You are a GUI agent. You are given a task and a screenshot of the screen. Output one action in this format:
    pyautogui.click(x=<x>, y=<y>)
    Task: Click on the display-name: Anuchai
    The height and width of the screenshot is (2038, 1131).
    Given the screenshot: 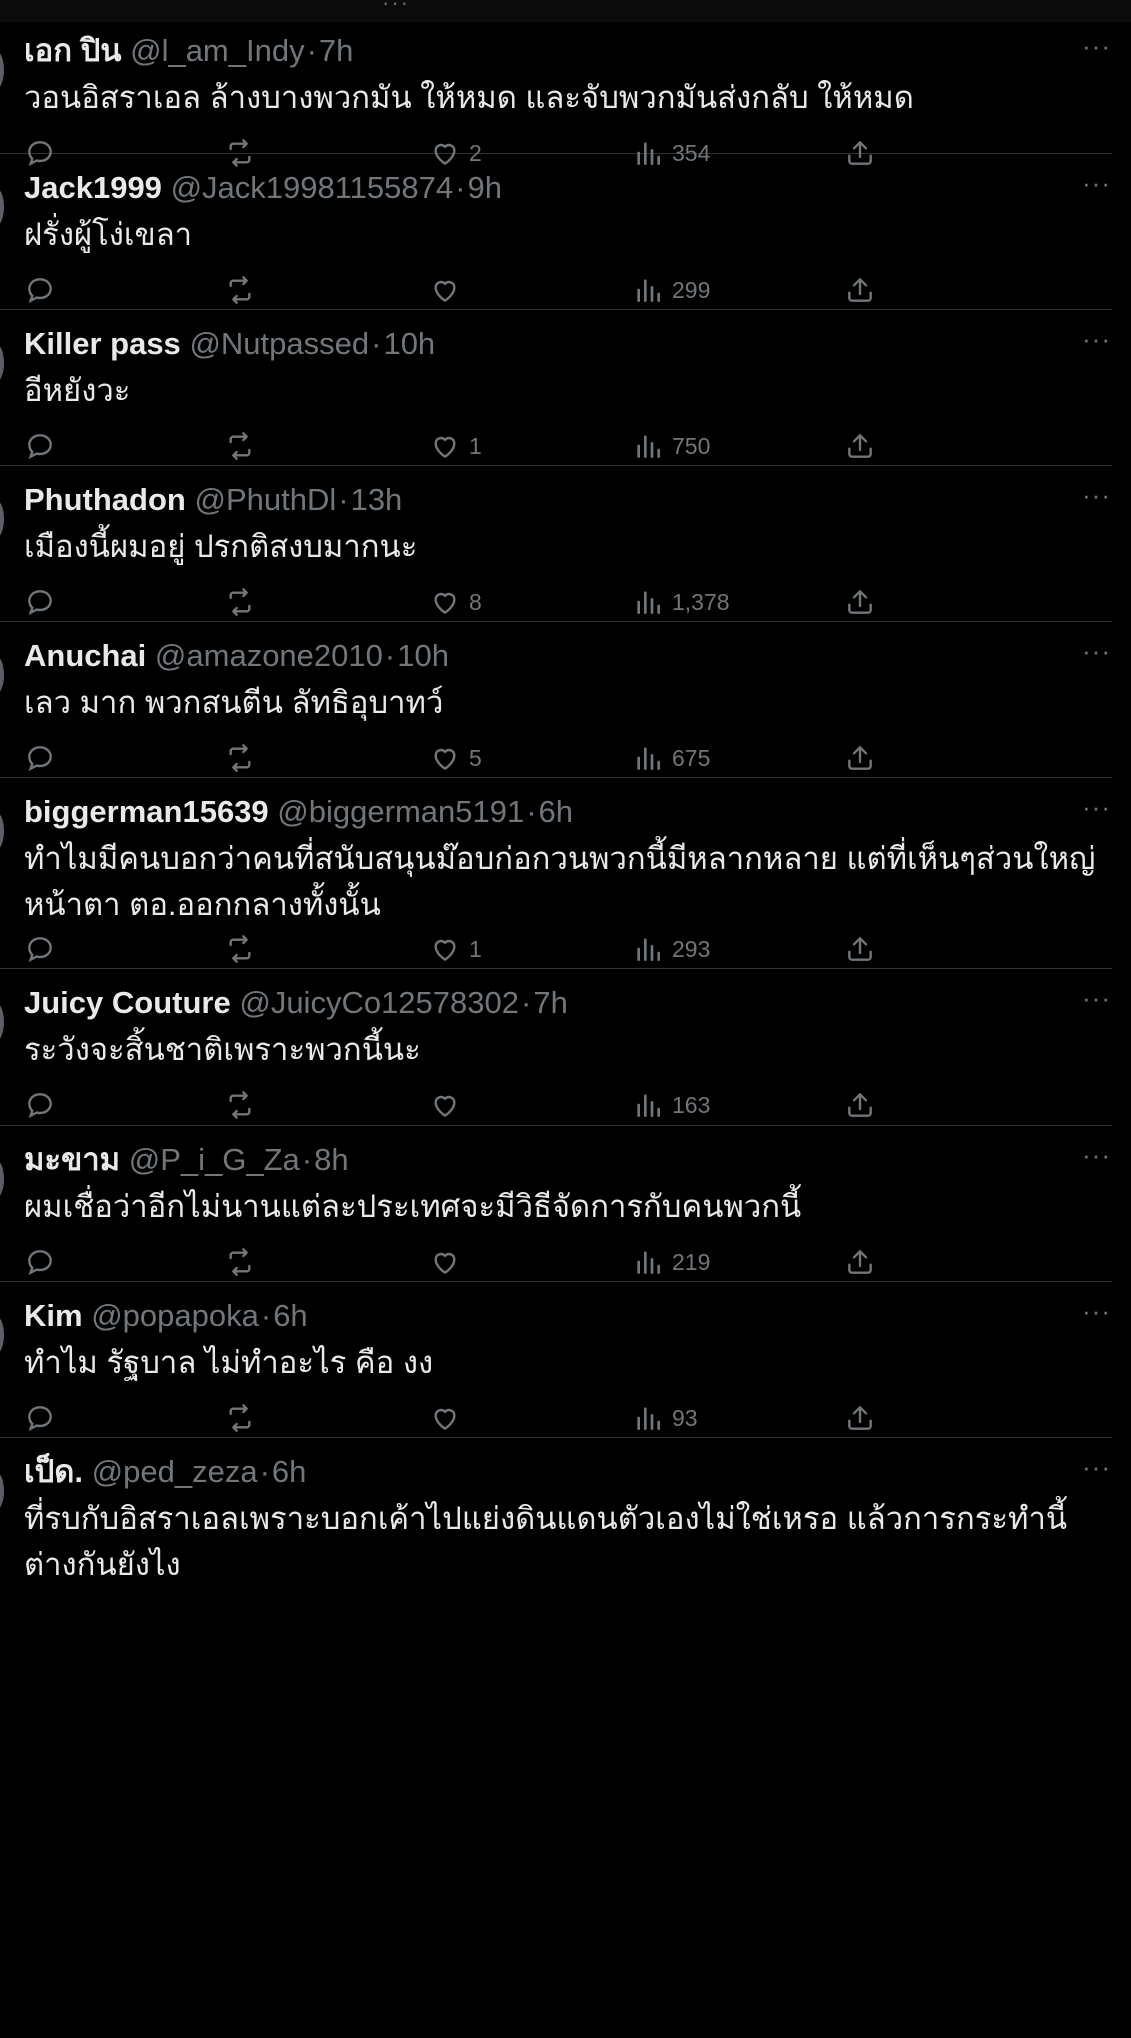 What is the action you would take?
    pyautogui.click(x=85, y=655)
    